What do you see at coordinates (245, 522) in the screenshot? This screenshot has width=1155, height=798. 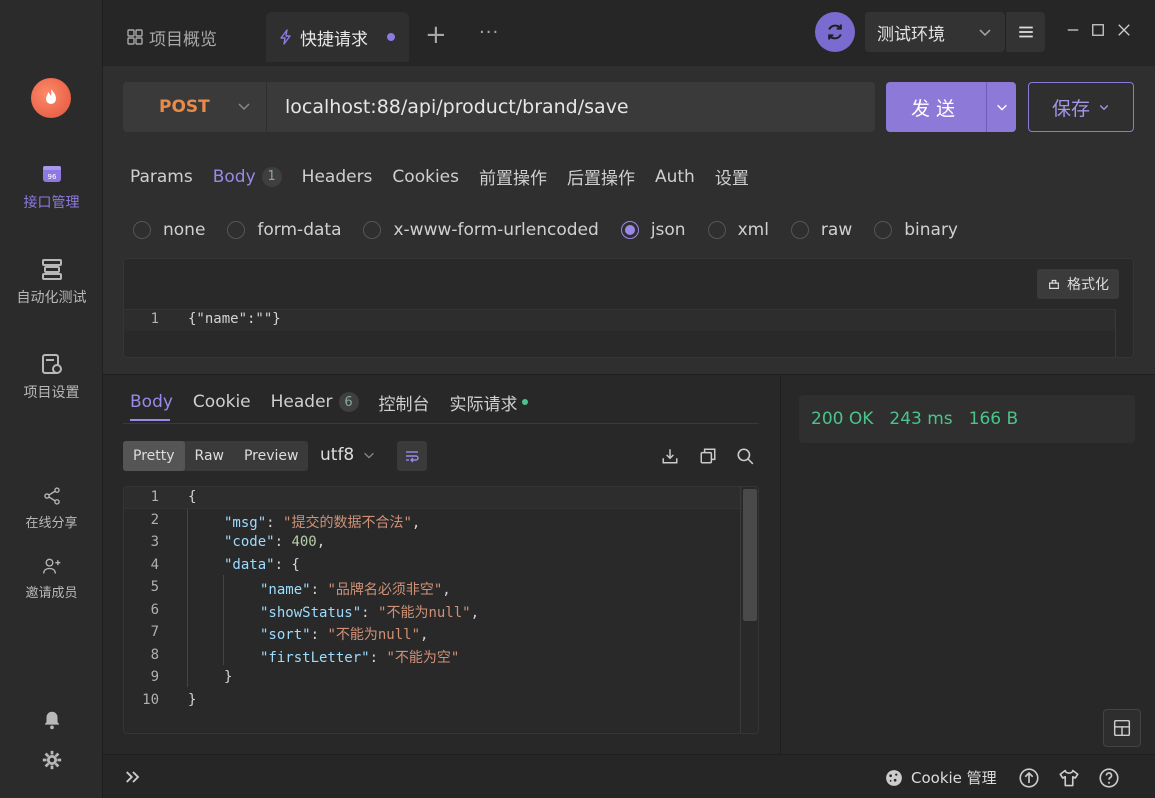 I see `code-token: "msg"` at bounding box center [245, 522].